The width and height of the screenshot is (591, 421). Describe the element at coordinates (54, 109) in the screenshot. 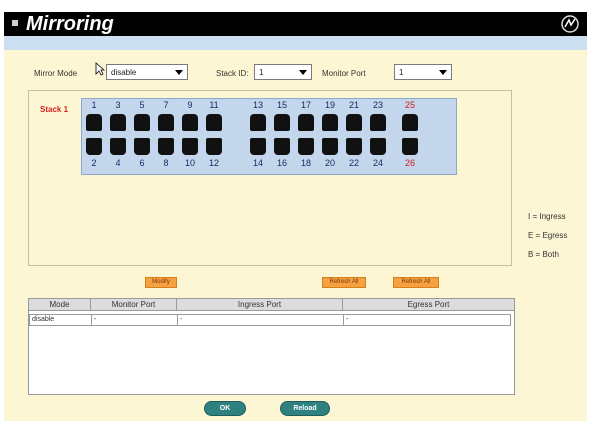

I see `stack-label: Stack 1` at that location.